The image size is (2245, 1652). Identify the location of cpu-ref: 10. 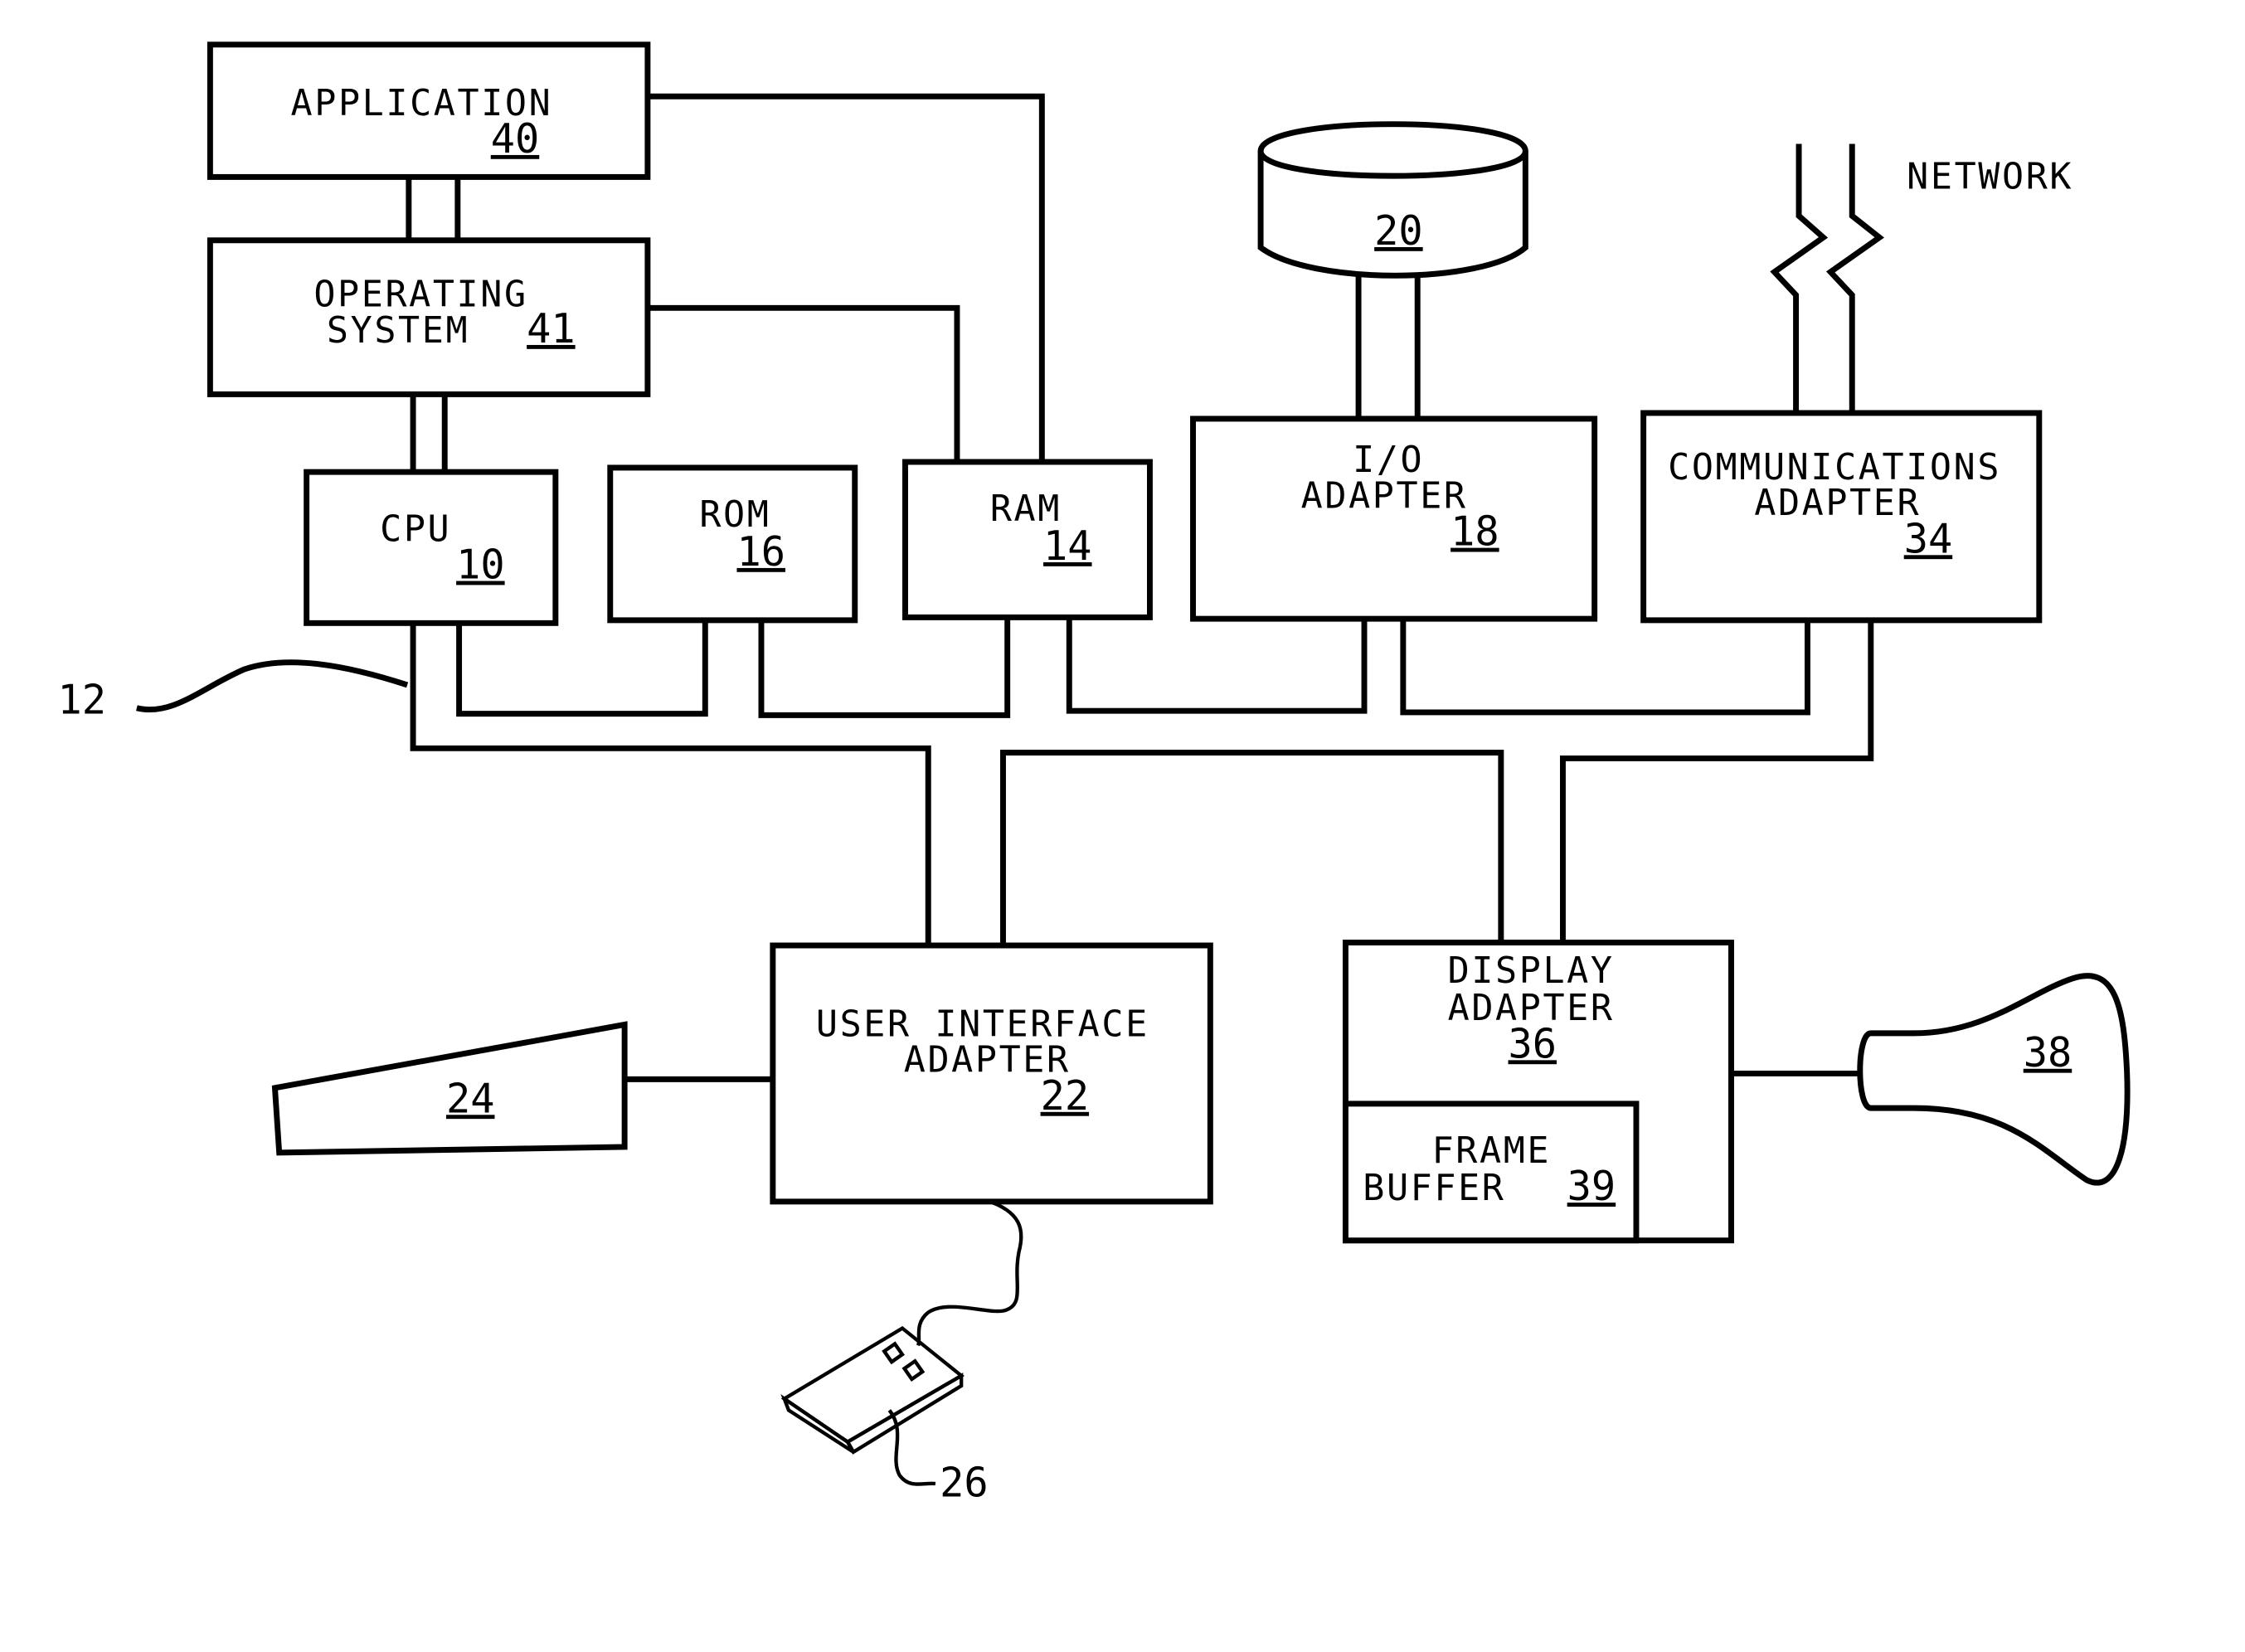
(481, 565).